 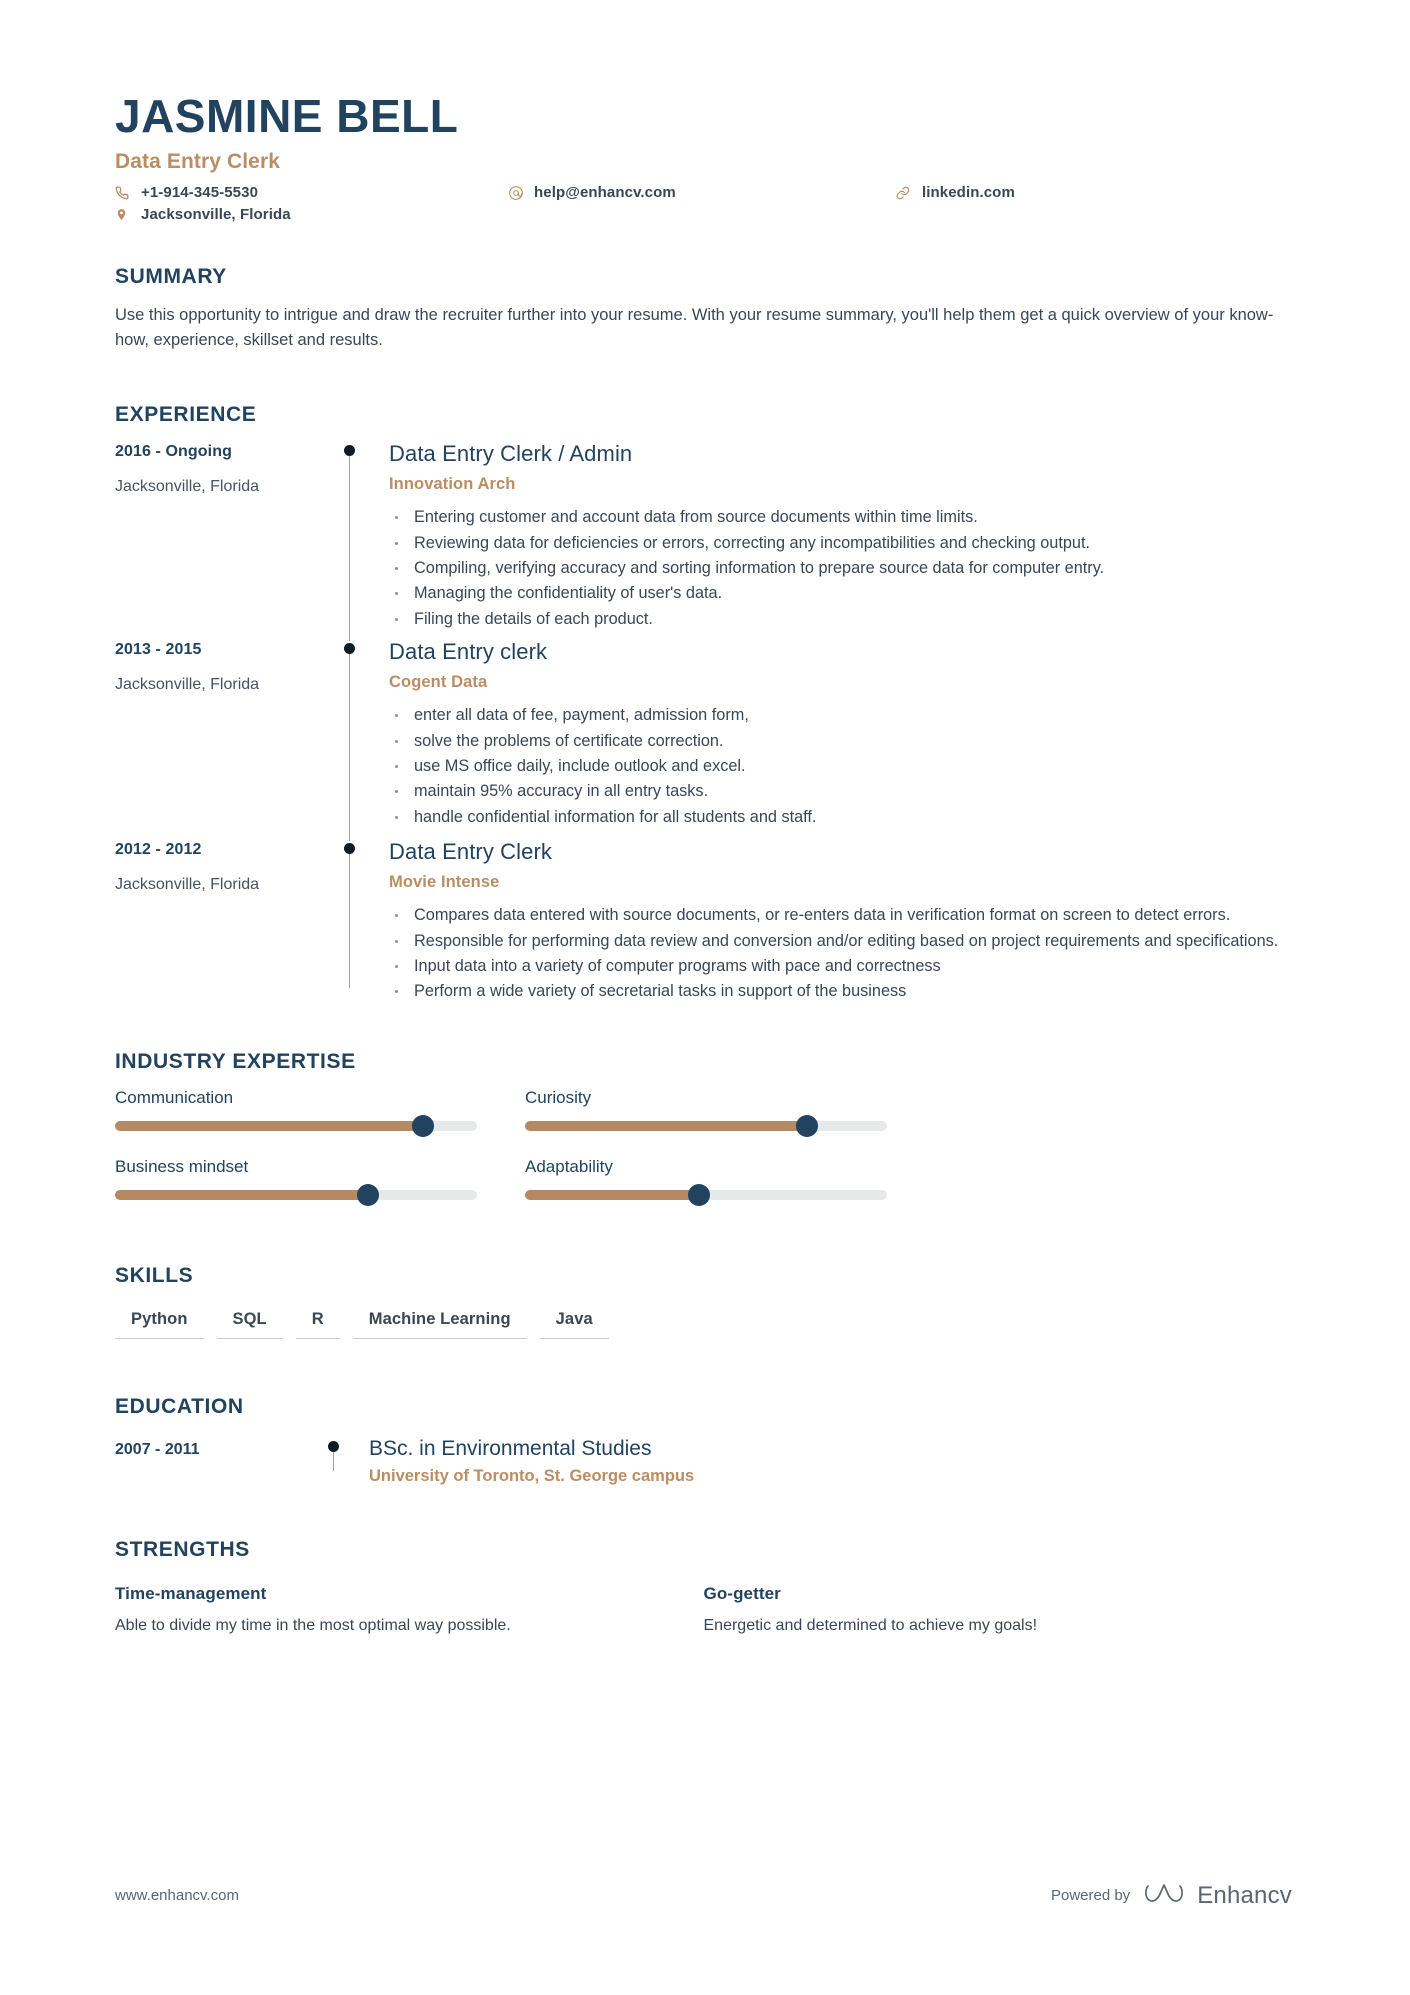 I want to click on summary-section-title: SUMMARY, so click(x=171, y=277).